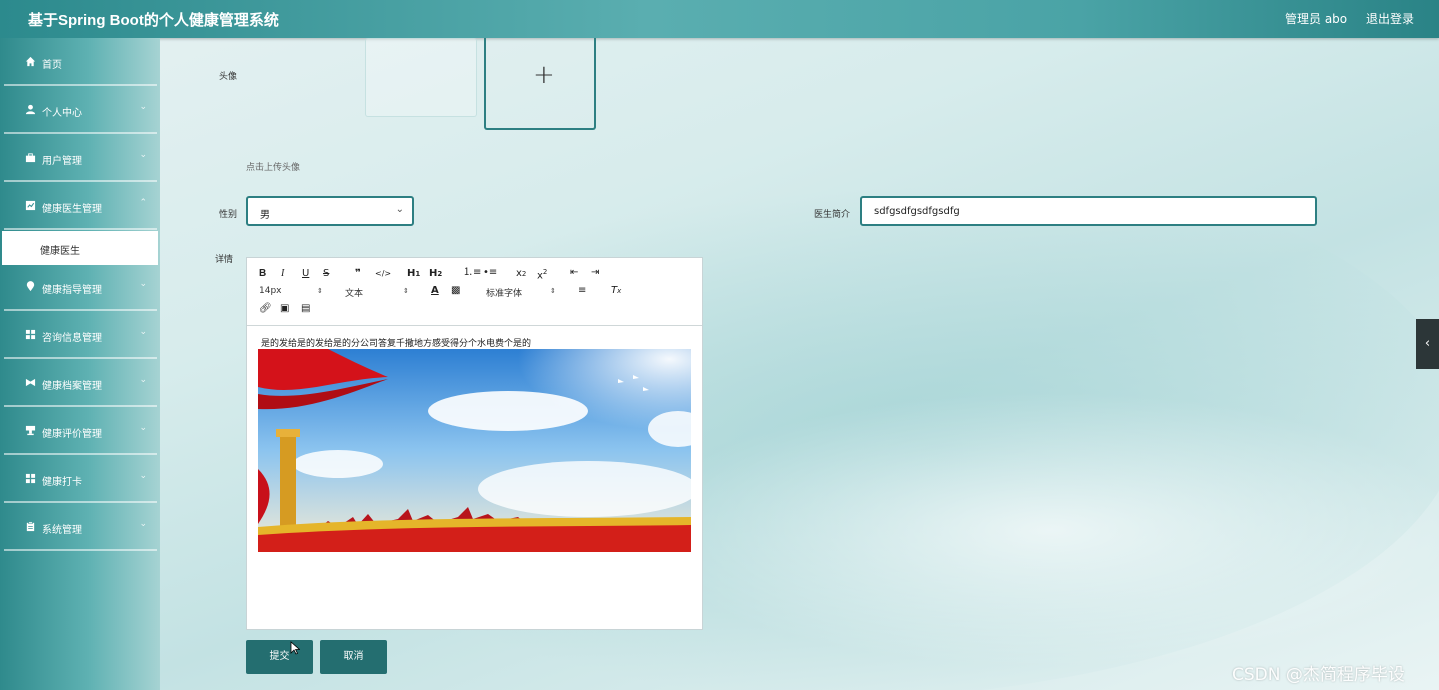  Describe the element at coordinates (293, 292) in the screenshot. I see `font-size-picker: 14px ⇕` at that location.